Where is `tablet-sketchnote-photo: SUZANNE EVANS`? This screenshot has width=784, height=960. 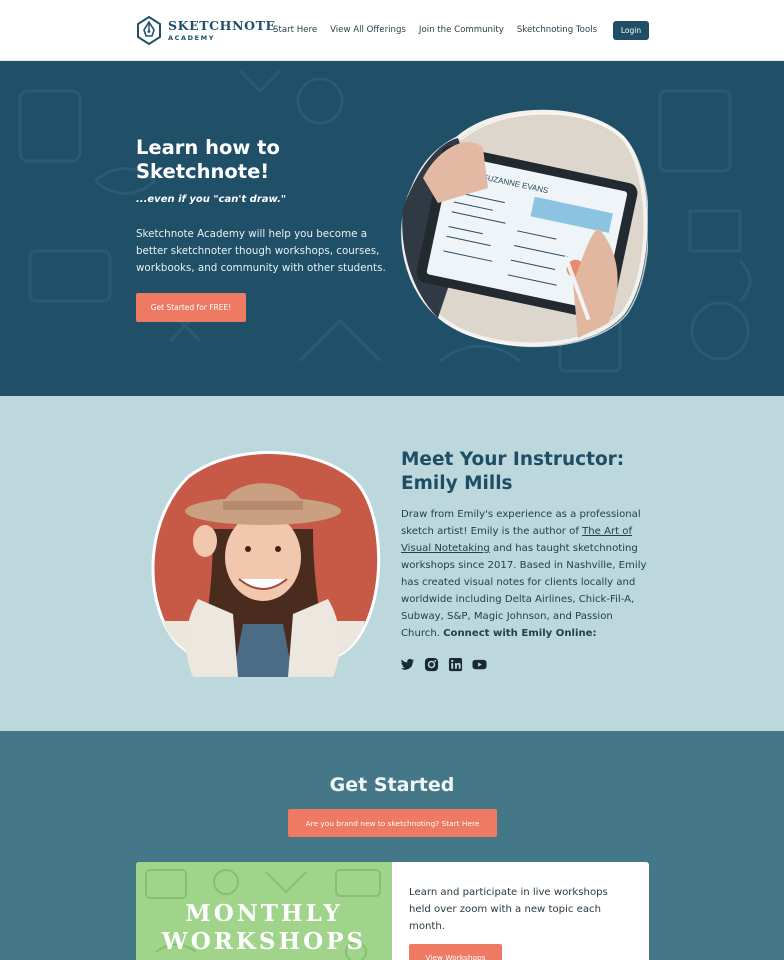
tablet-sketchnote-photo: SUZANNE EVANS is located at coordinates (524, 228).